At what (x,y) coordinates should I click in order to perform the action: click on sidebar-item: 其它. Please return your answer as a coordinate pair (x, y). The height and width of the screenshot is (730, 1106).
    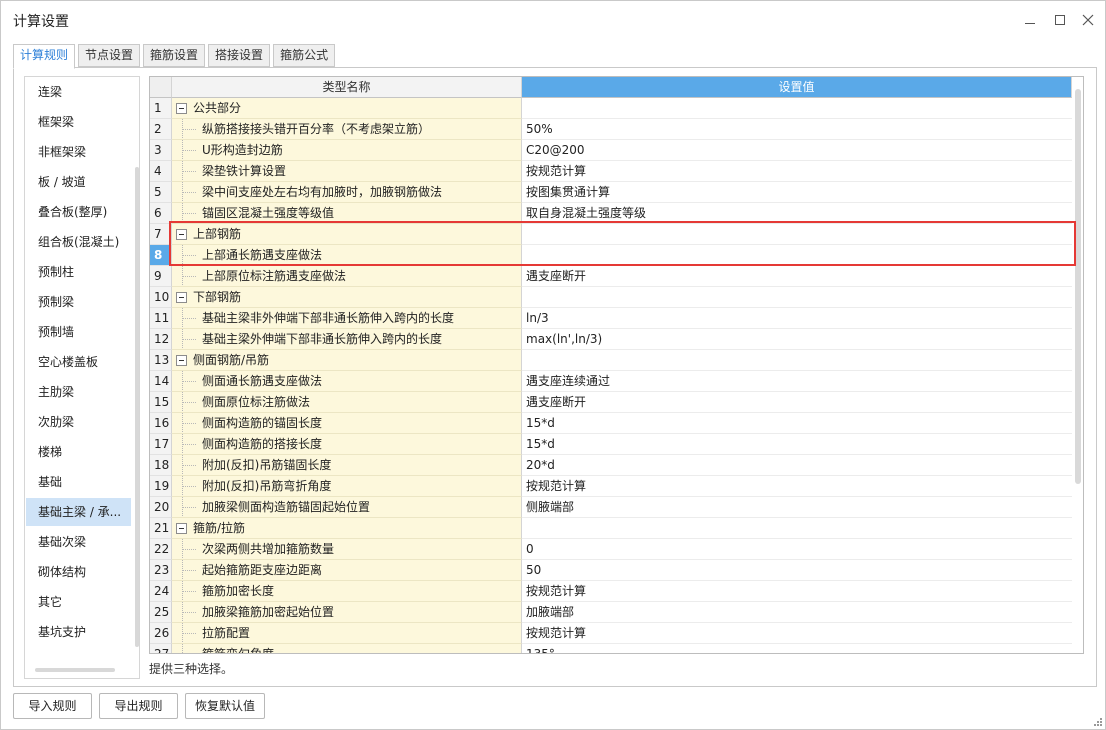
    Looking at the image, I should click on (78, 602).